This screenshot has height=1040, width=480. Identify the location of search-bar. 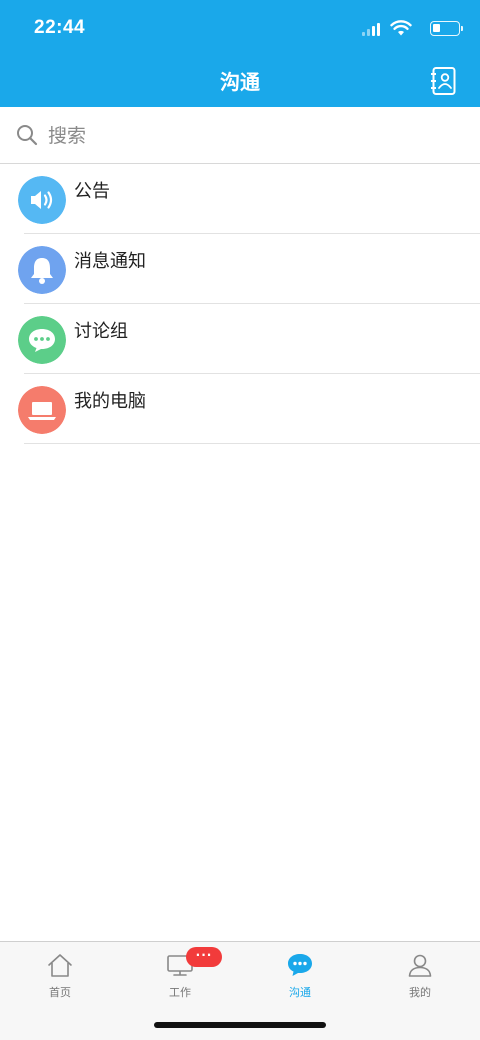
(240, 135).